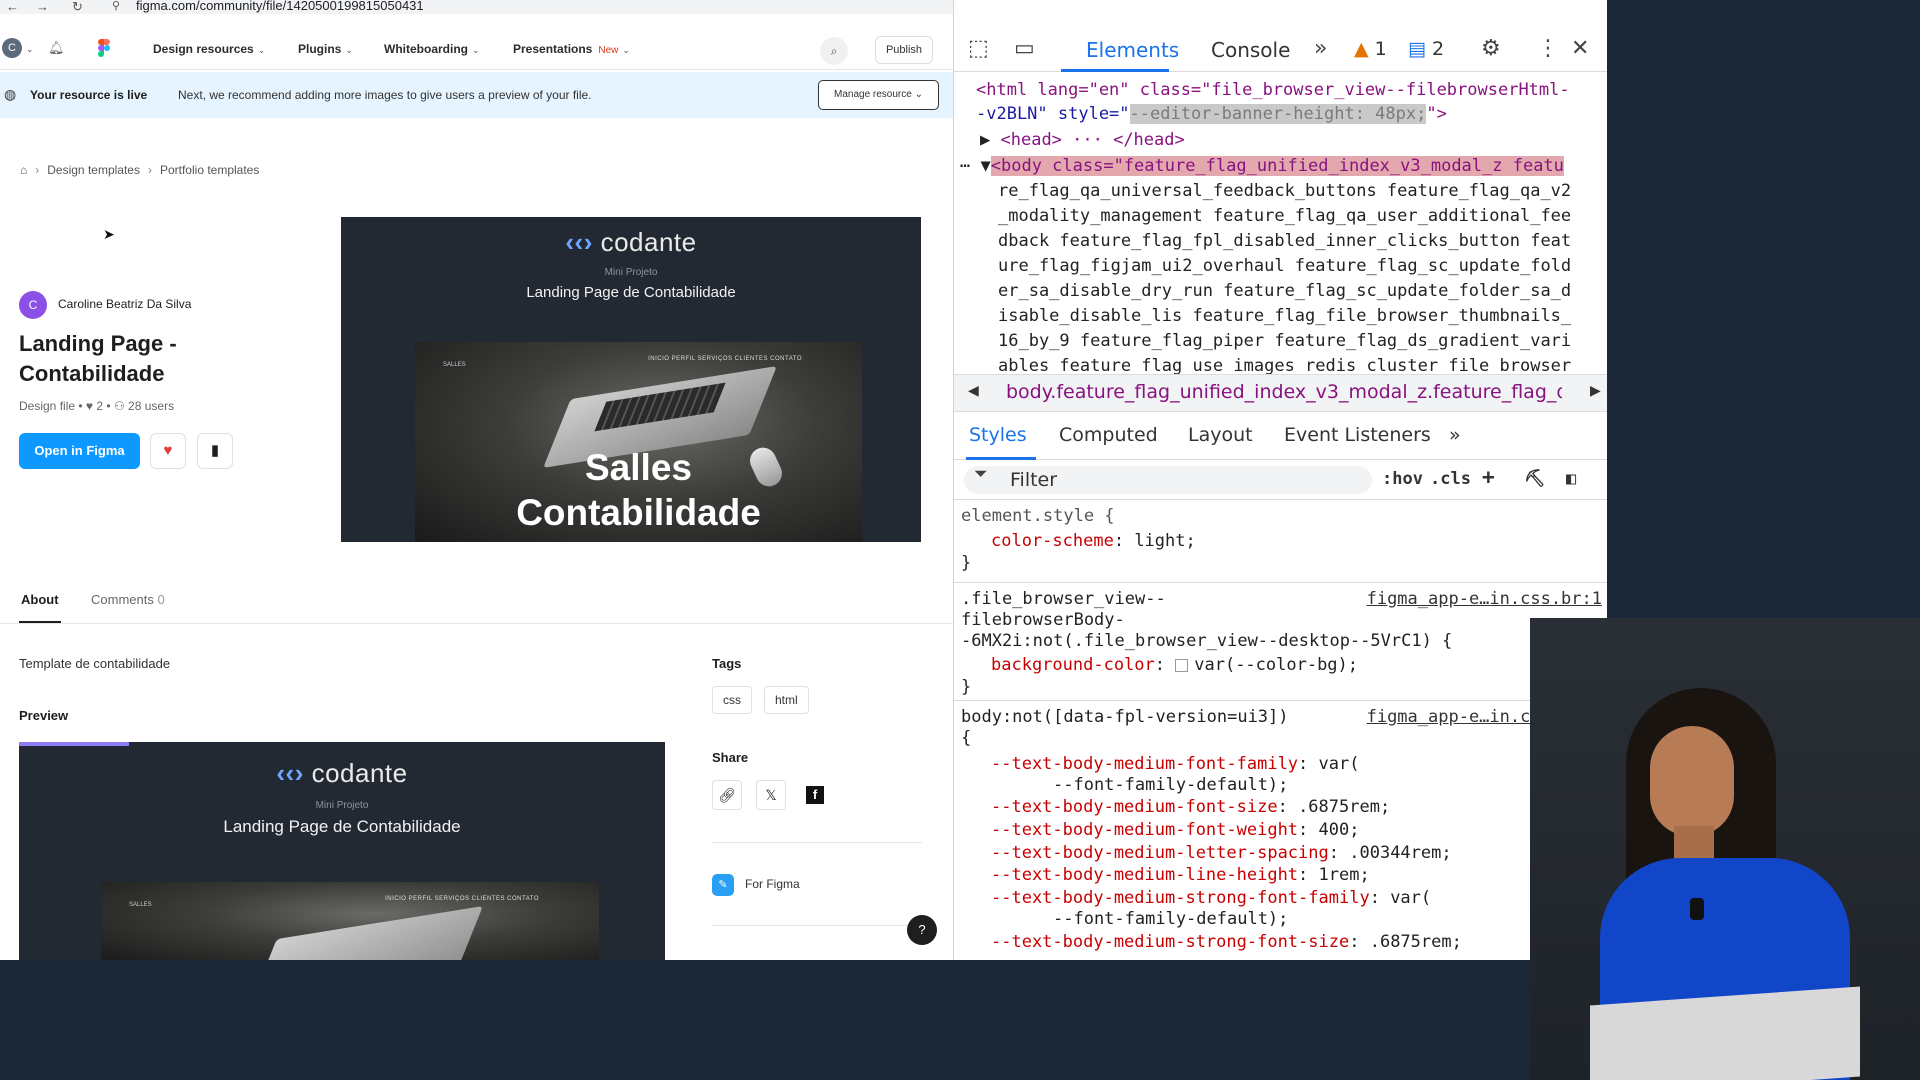 This screenshot has height=1080, width=1920. What do you see at coordinates (1168, 480) in the screenshot?
I see `styles-filter-input: Filter` at bounding box center [1168, 480].